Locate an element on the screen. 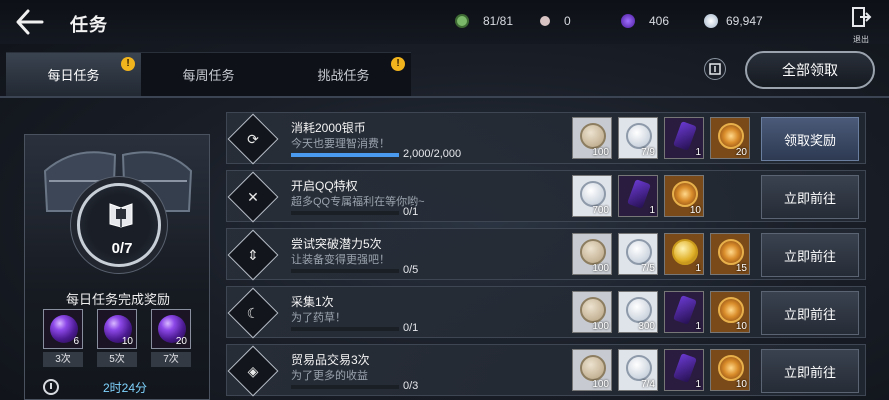 This screenshot has width=889, height=400. task-name: 尝试突破潜力5次 is located at coordinates (336, 244).